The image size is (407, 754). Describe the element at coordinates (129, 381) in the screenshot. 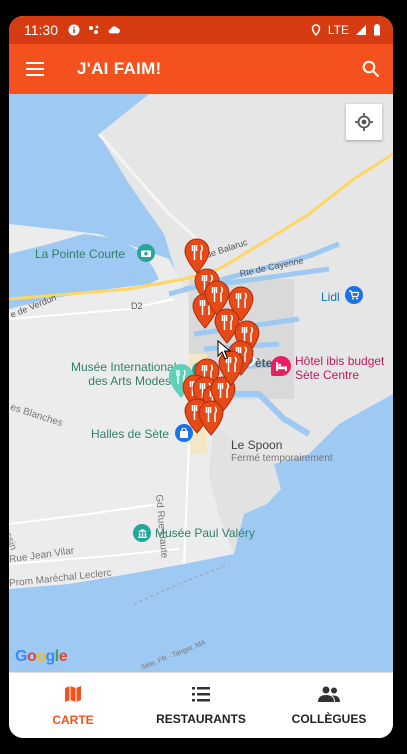

I see `label-musee-international-line2: des Arts Modes` at that location.